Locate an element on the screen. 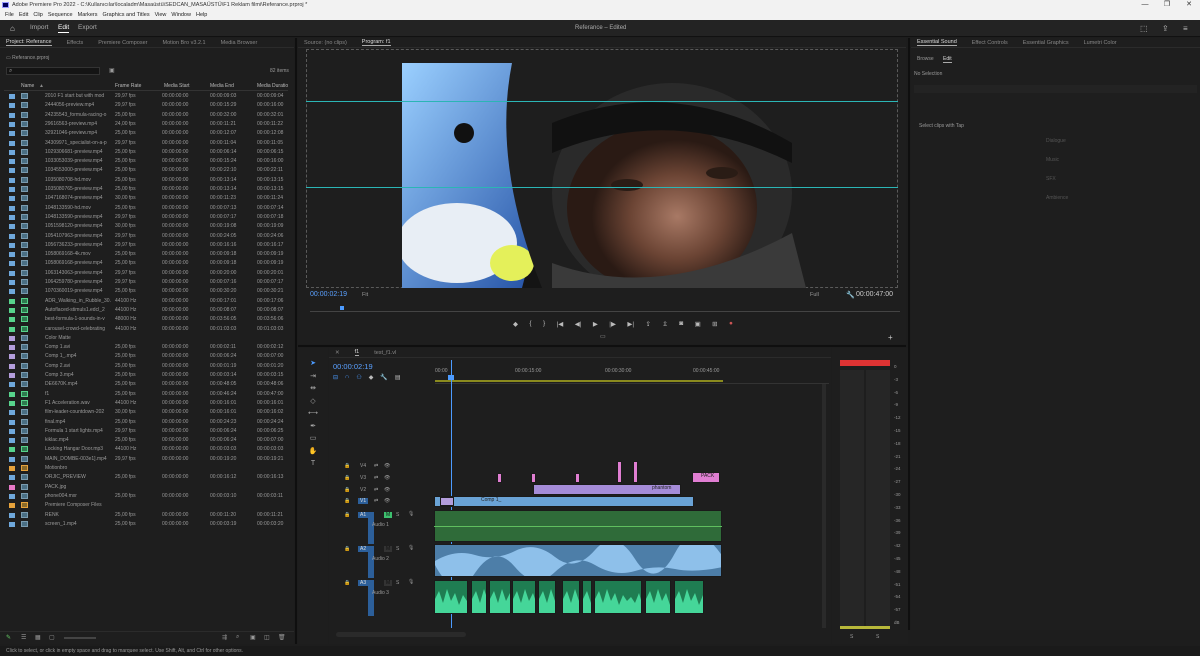 This screenshot has height=656, width=1200. comp-clip: Comp 1_ is located at coordinates (564, 501).